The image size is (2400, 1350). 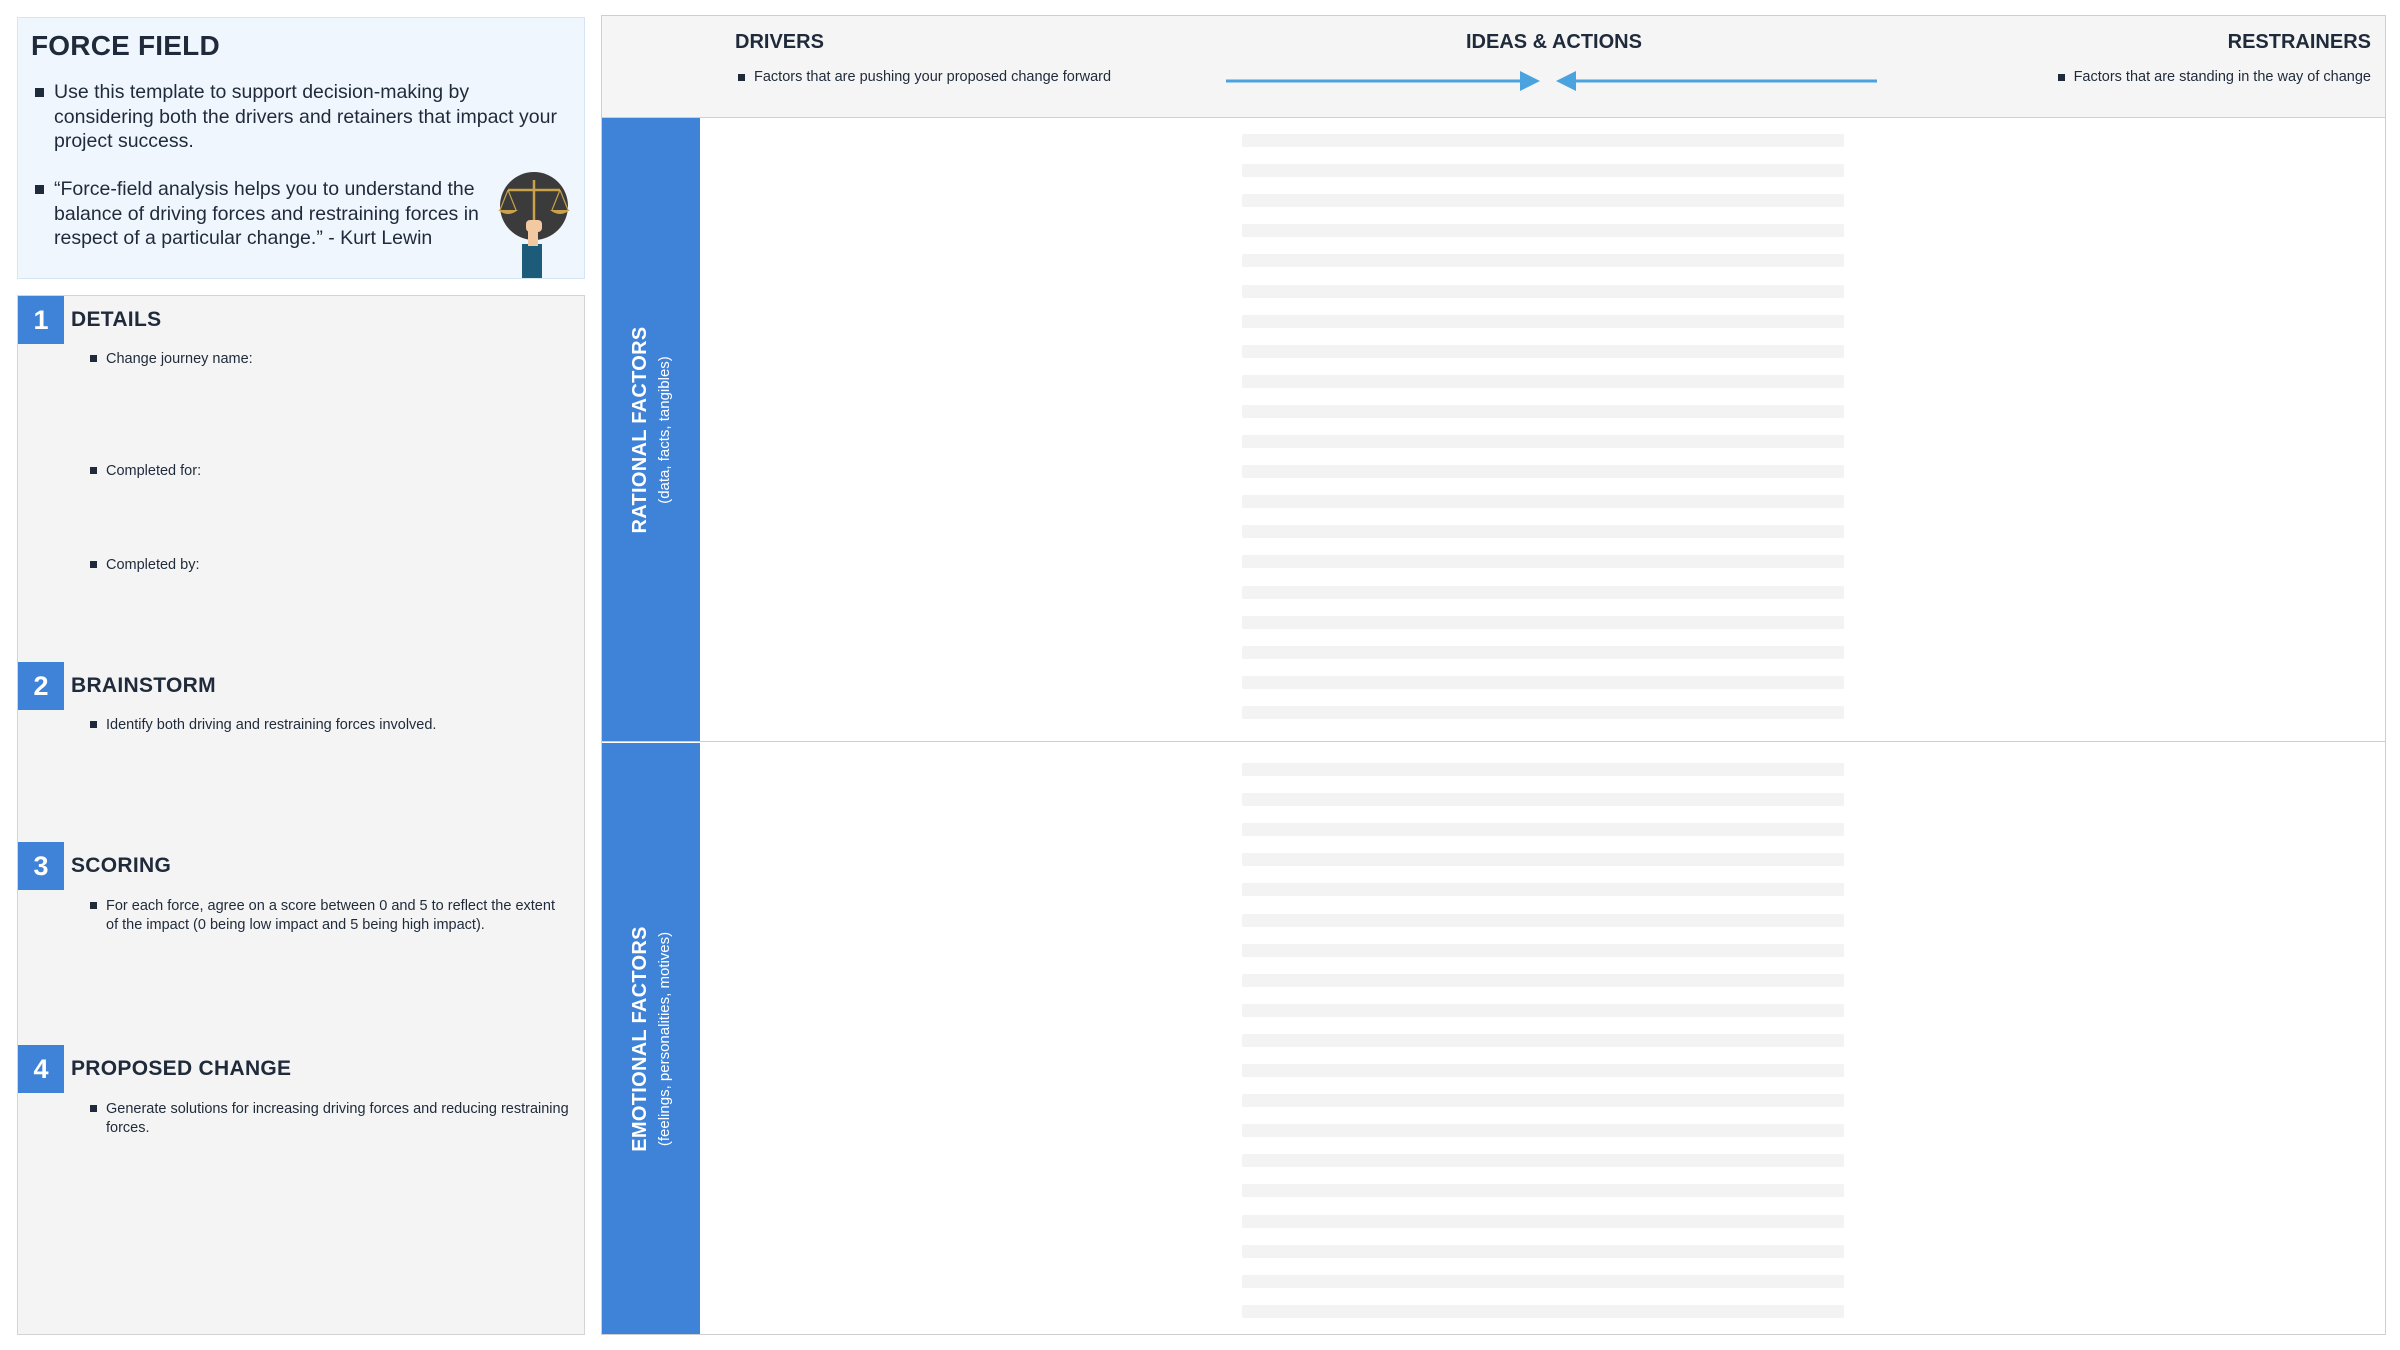 I want to click on opposing-arrows-icon, so click(x=1551, y=81).